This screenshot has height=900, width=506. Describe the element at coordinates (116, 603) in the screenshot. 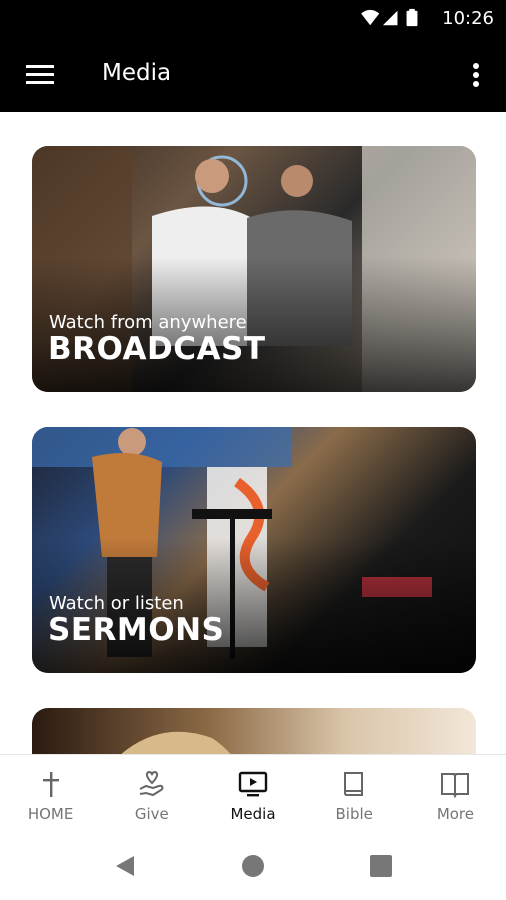

I see `sermons-subtitle: Watch or listen` at that location.